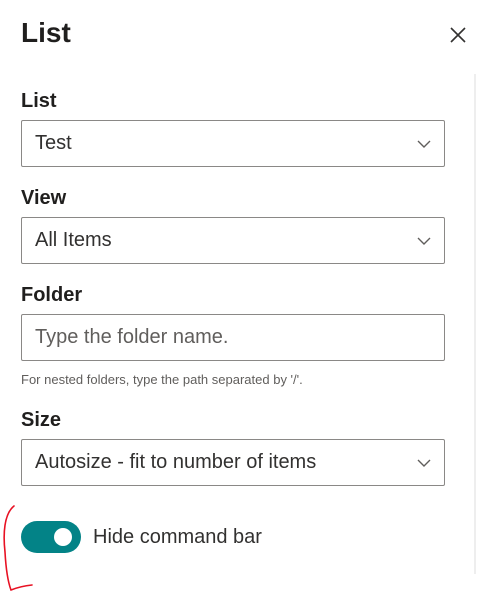 This screenshot has width=477, height=596. What do you see at coordinates (53, 143) in the screenshot?
I see `list-dropdown-value: Test` at bounding box center [53, 143].